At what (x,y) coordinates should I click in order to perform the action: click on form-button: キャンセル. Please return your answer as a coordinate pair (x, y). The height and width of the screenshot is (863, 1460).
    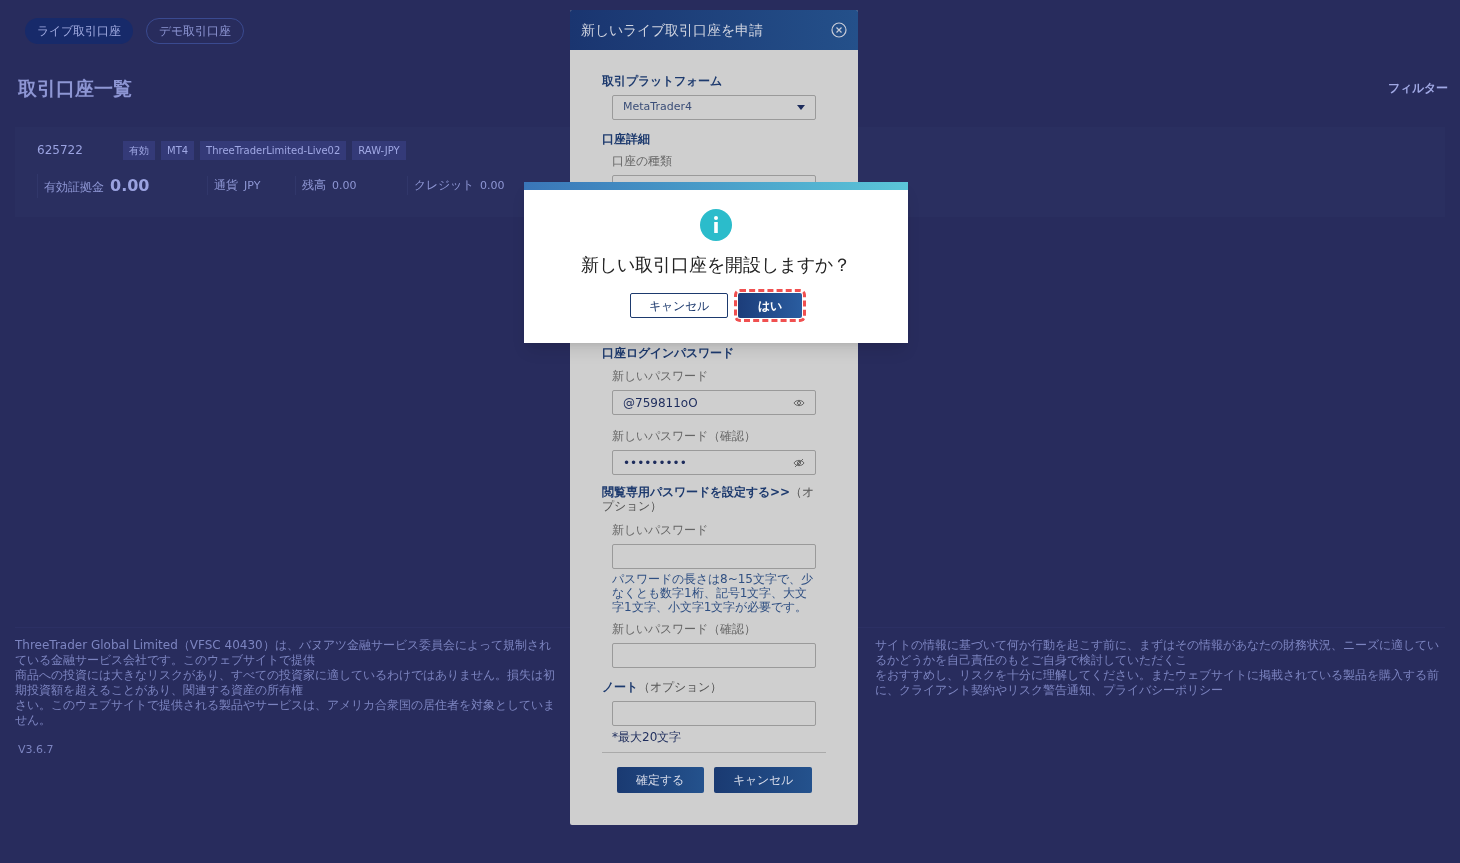
    Looking at the image, I should click on (762, 780).